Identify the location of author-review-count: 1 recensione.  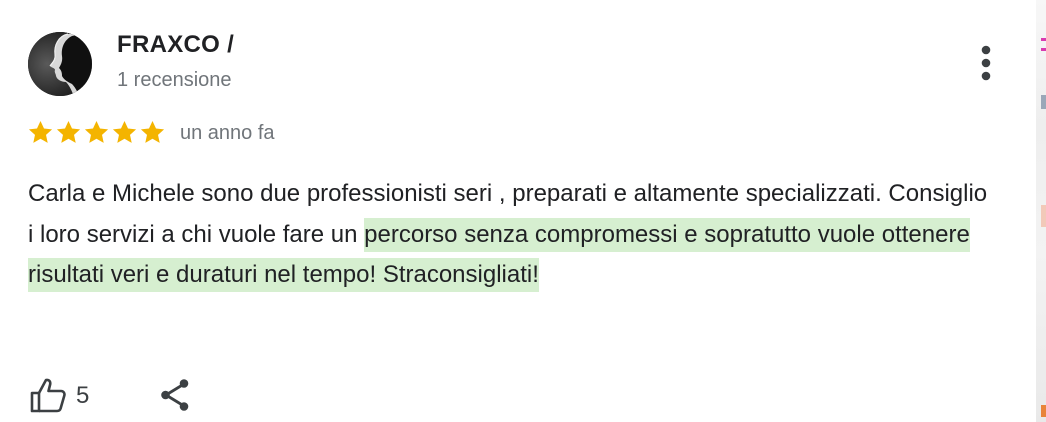
(174, 80).